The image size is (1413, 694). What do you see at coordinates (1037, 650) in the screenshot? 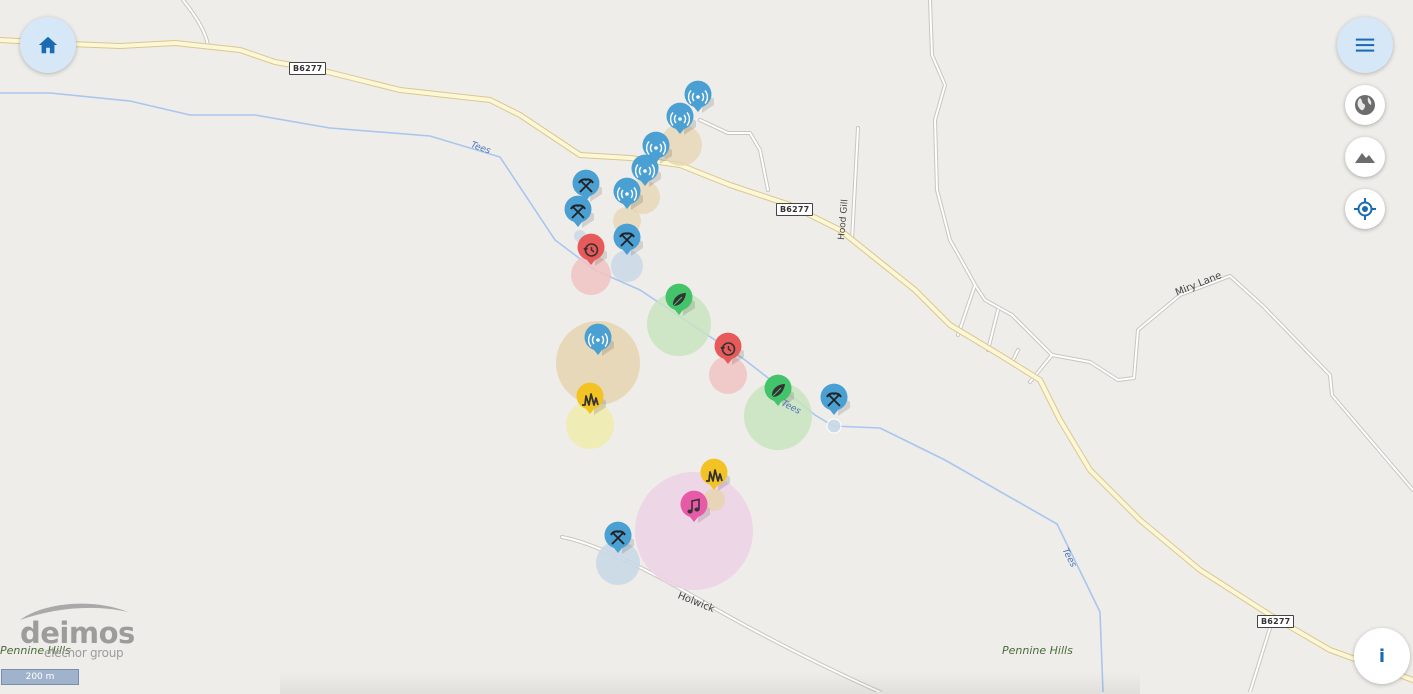
I see `region-label-pennine-hills: Pennine Hills` at bounding box center [1037, 650].